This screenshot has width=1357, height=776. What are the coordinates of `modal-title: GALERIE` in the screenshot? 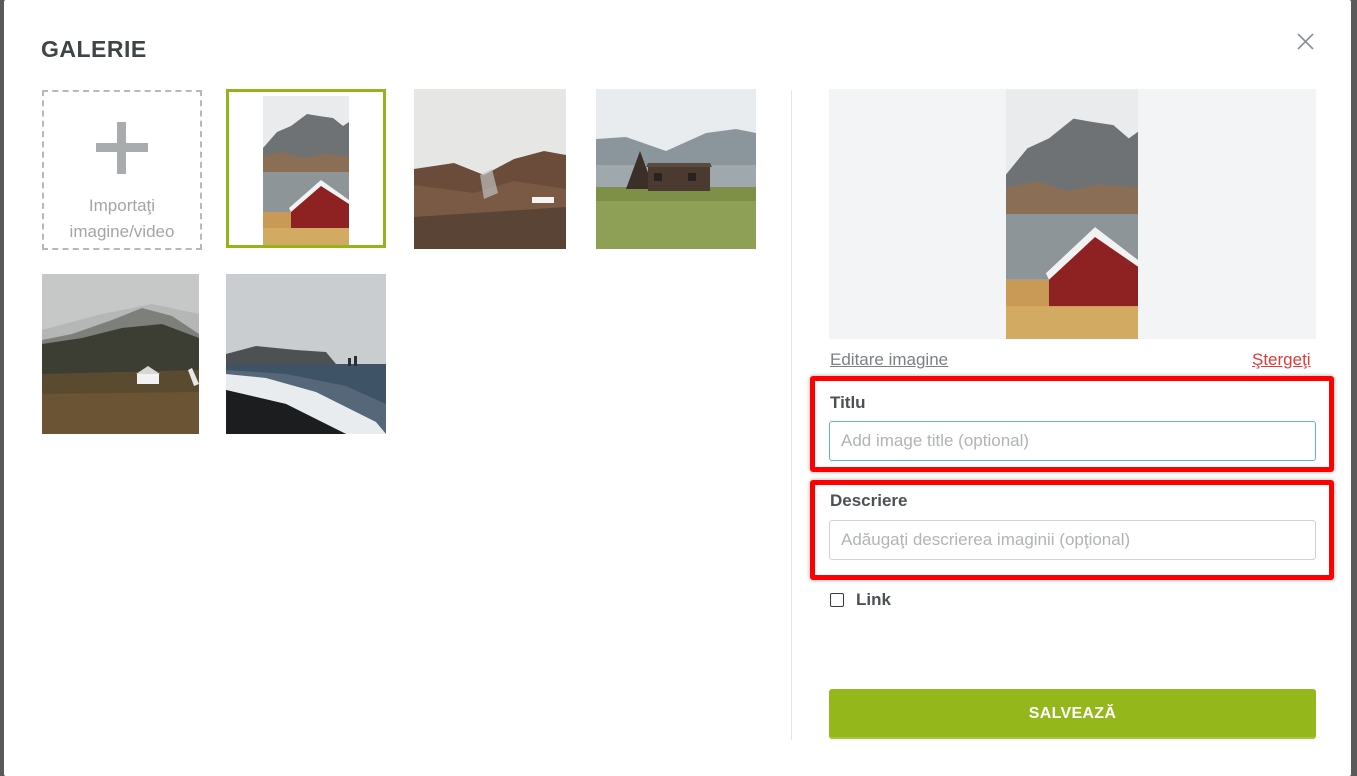 It's located at (94, 49).